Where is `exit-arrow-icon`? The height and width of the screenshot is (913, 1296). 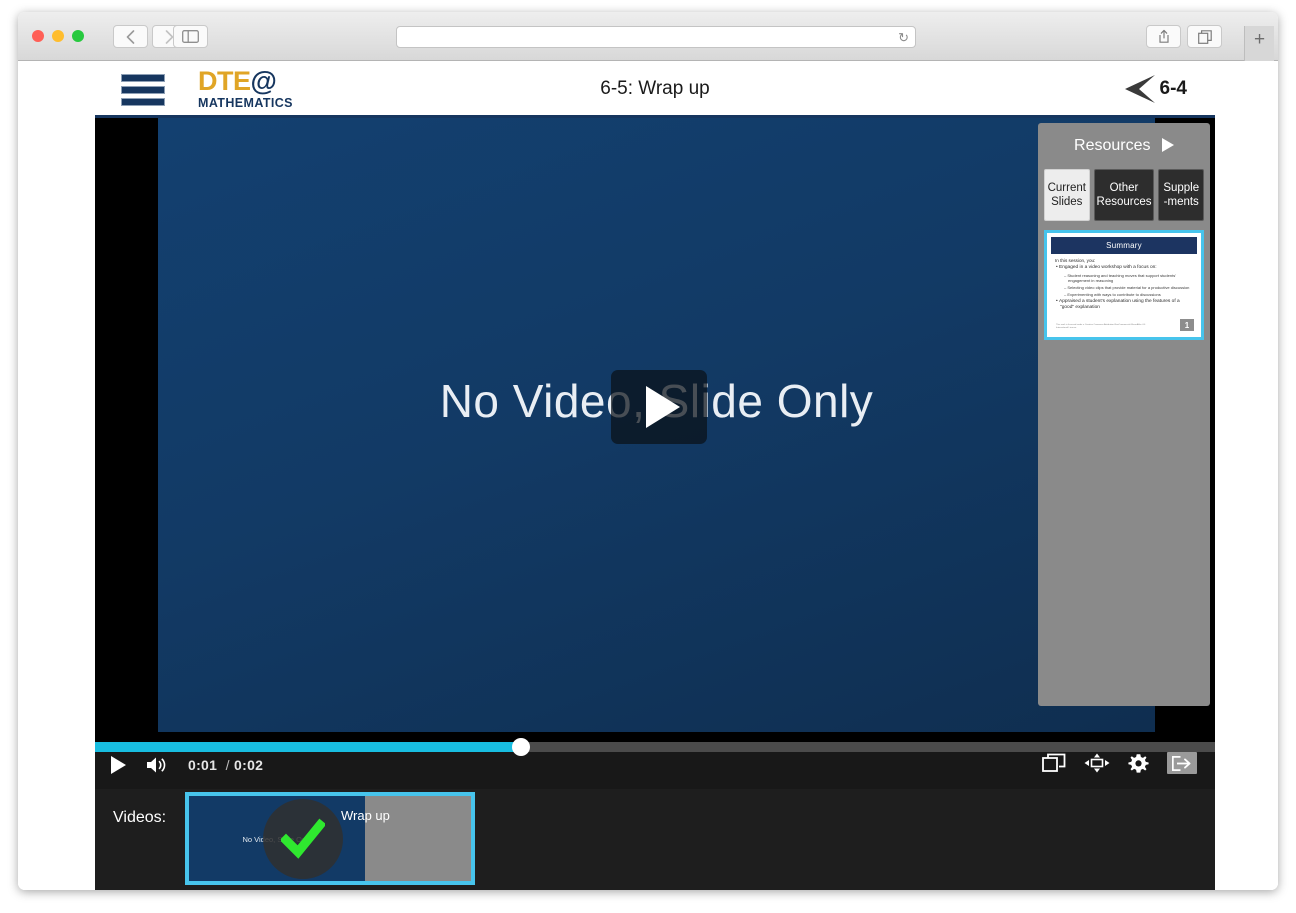 exit-arrow-icon is located at coordinates (1181, 763).